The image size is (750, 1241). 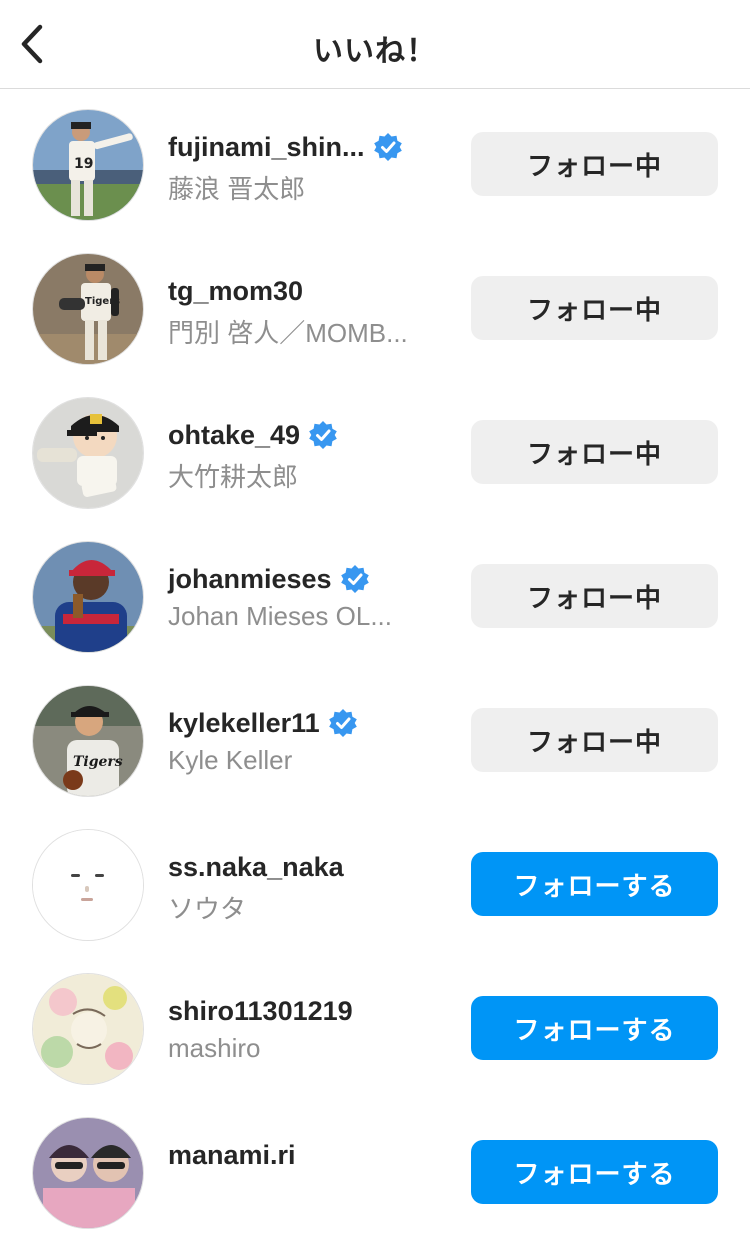 I want to click on list-item: Tigers kylekeller11 Kyle Keller フォロー中, so click(x=375, y=737).